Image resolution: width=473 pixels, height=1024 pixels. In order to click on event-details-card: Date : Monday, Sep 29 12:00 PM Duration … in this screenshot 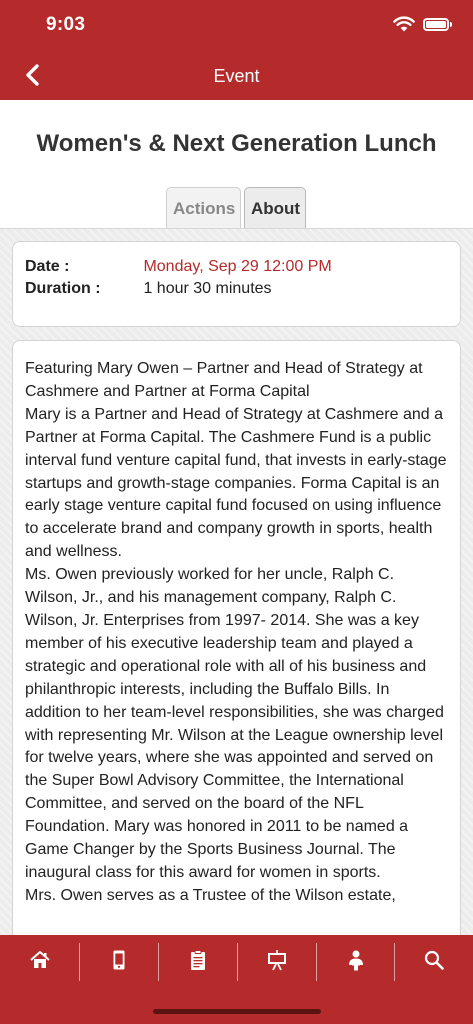, I will do `click(236, 284)`.